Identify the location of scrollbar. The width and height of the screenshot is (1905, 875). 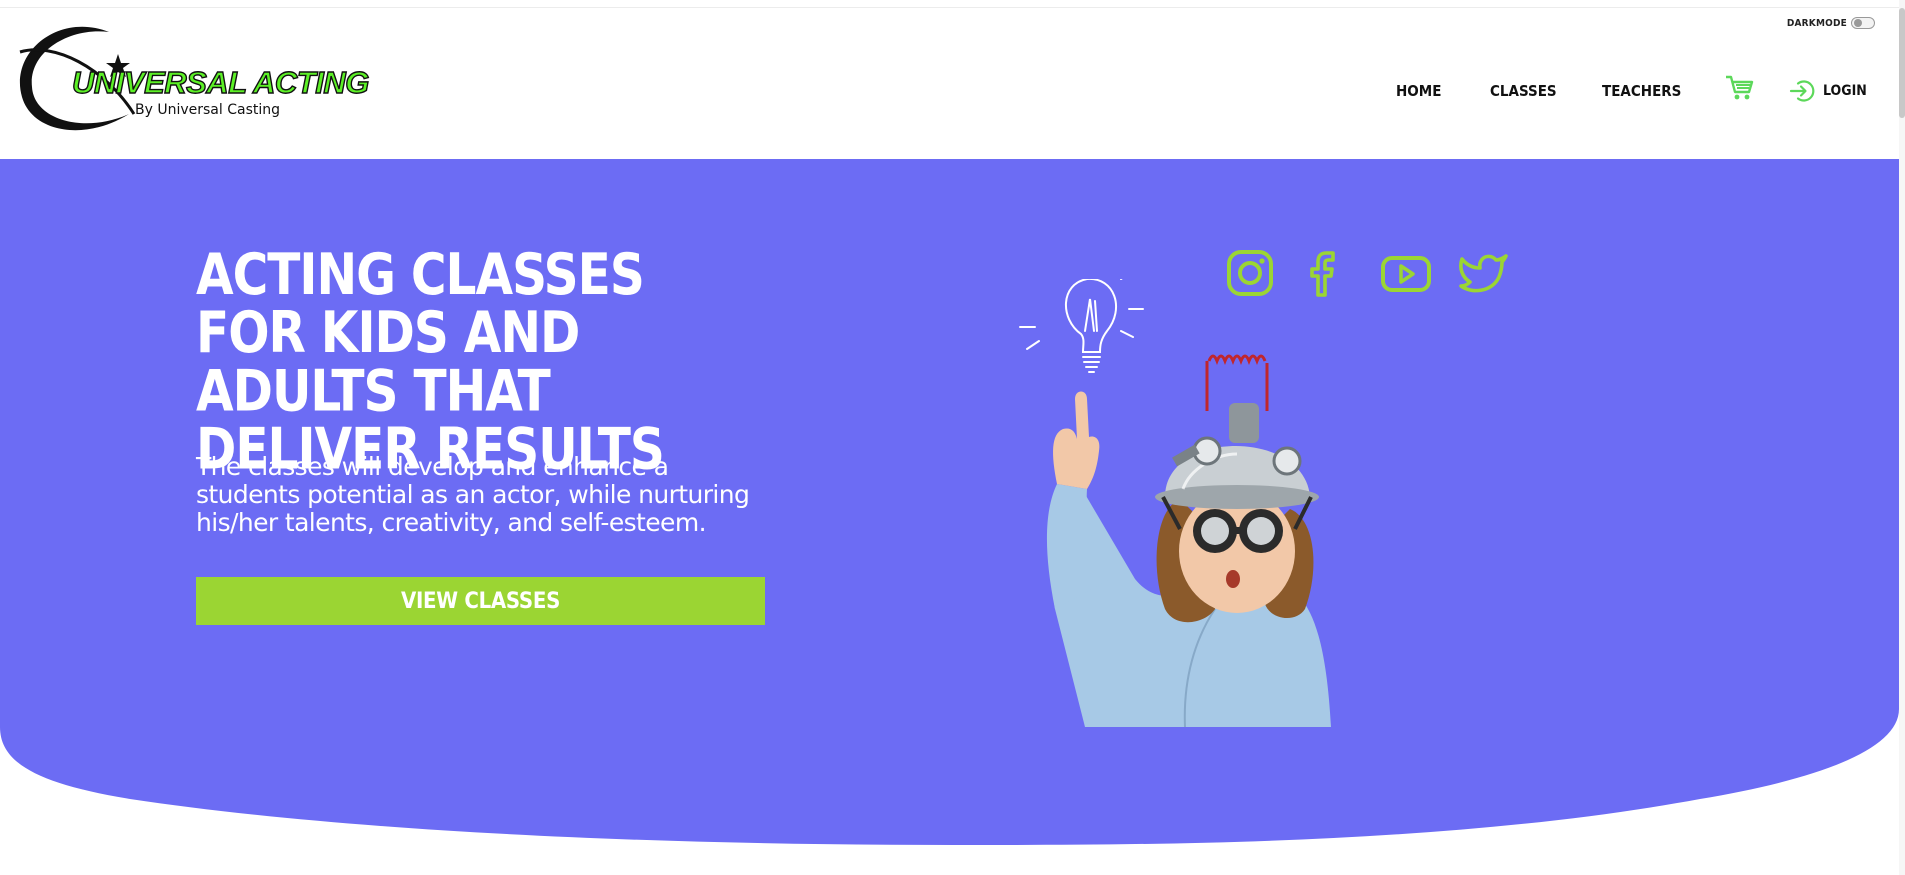
(1902, 437).